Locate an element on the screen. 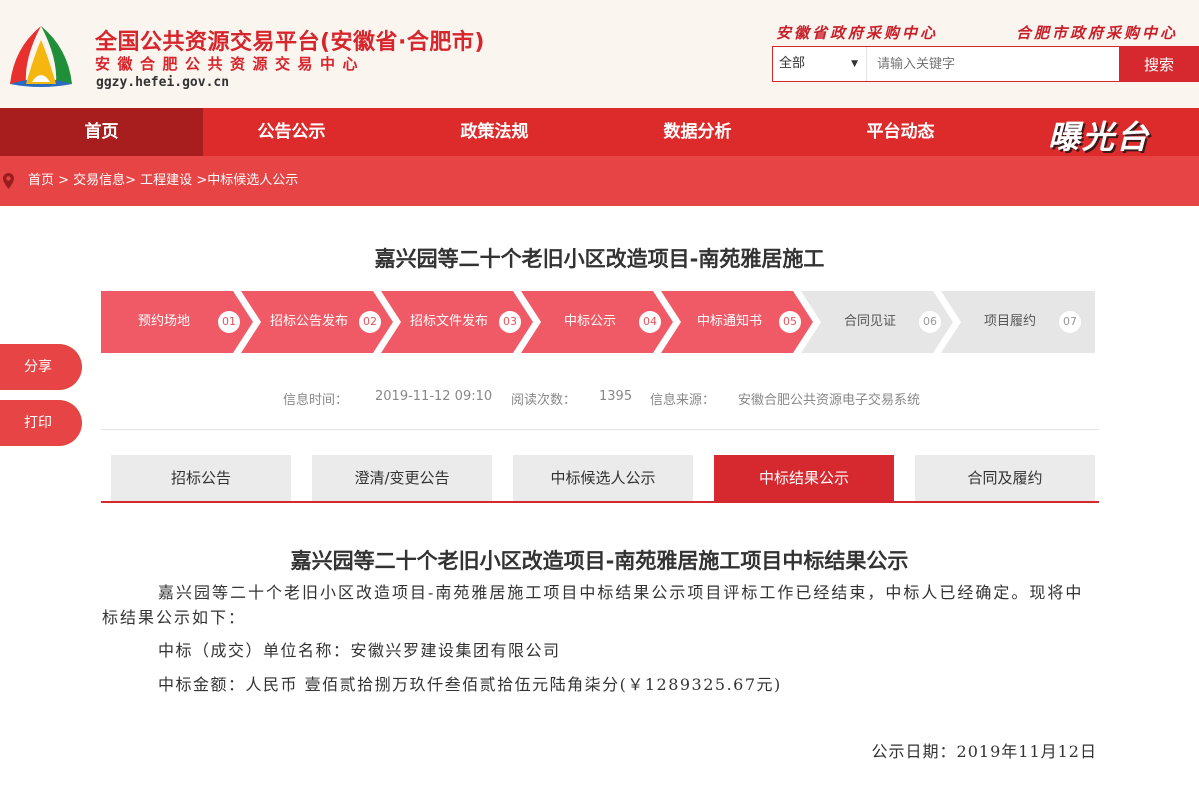 This screenshot has width=1199, height=797. step-3: 招标文件发布 03 is located at coordinates (457, 322).